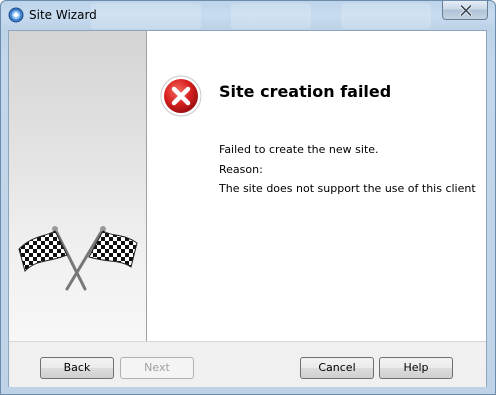 This screenshot has height=395, width=496. I want to click on close-button, so click(465, 10).